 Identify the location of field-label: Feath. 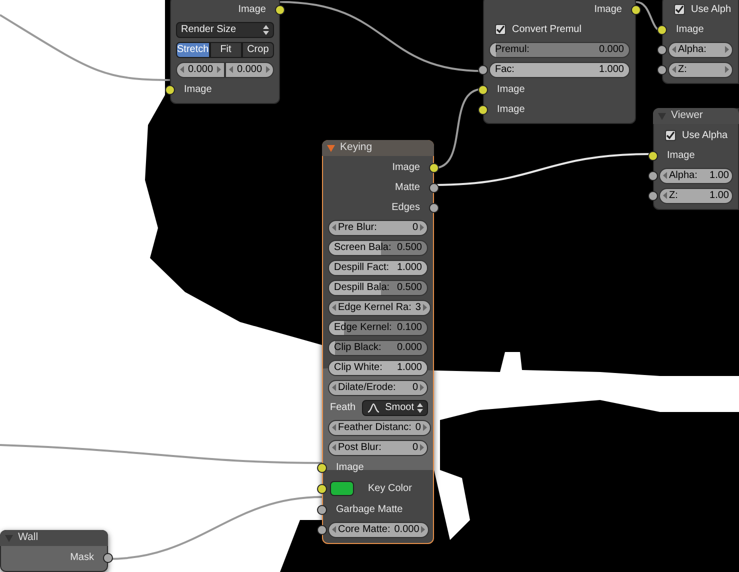
(342, 407).